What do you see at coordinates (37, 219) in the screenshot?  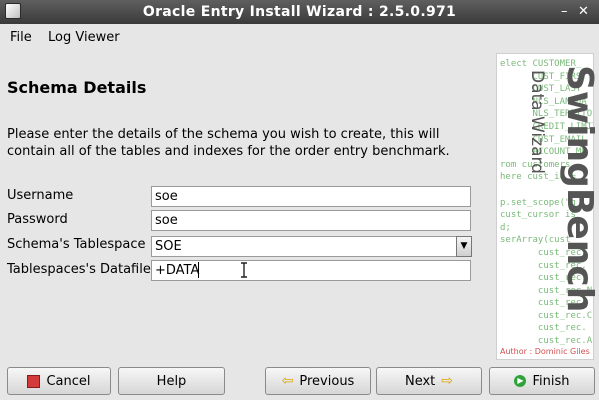 I see `password-label: Password` at bounding box center [37, 219].